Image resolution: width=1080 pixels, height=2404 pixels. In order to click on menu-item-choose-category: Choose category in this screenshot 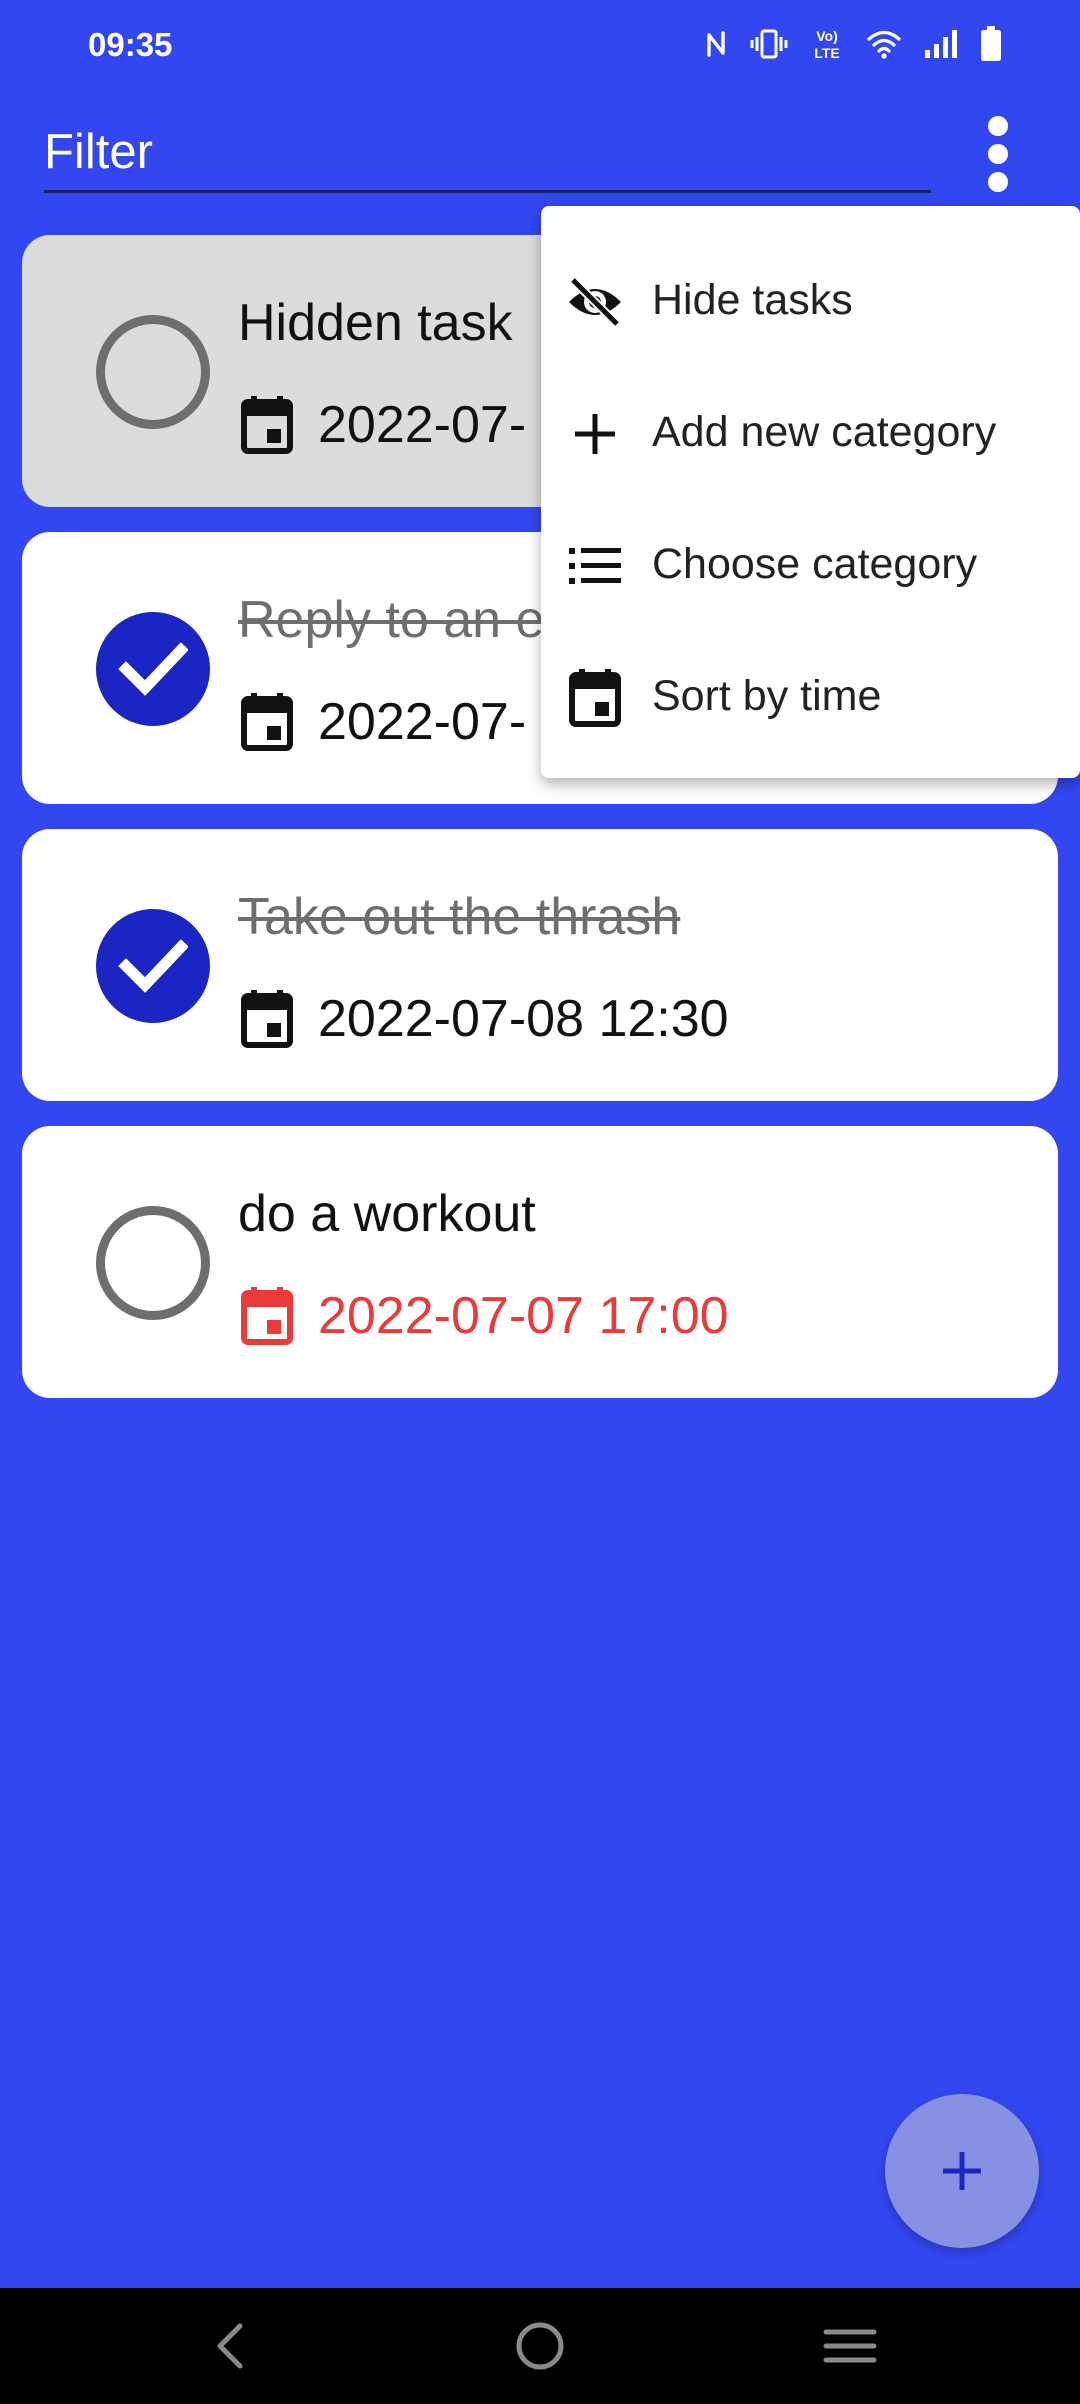, I will do `click(810, 564)`.